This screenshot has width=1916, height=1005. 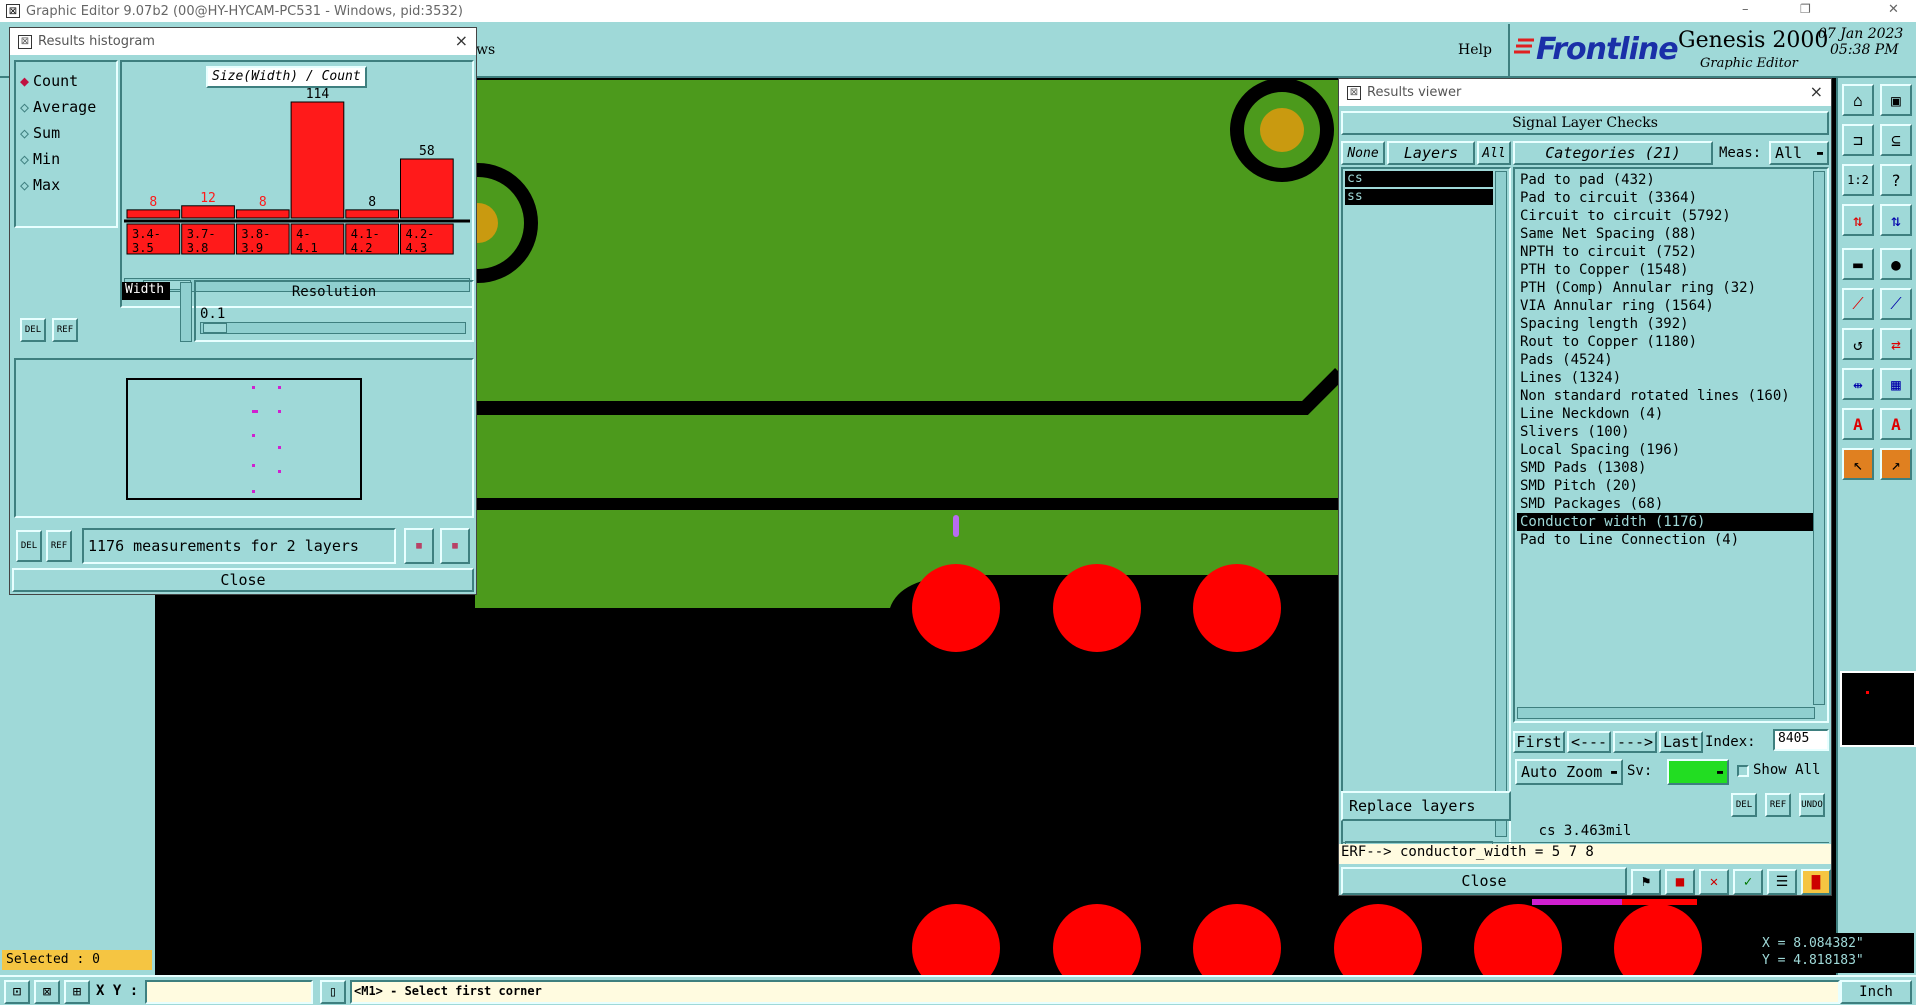 I want to click on width-field: Width, so click(x=146, y=291).